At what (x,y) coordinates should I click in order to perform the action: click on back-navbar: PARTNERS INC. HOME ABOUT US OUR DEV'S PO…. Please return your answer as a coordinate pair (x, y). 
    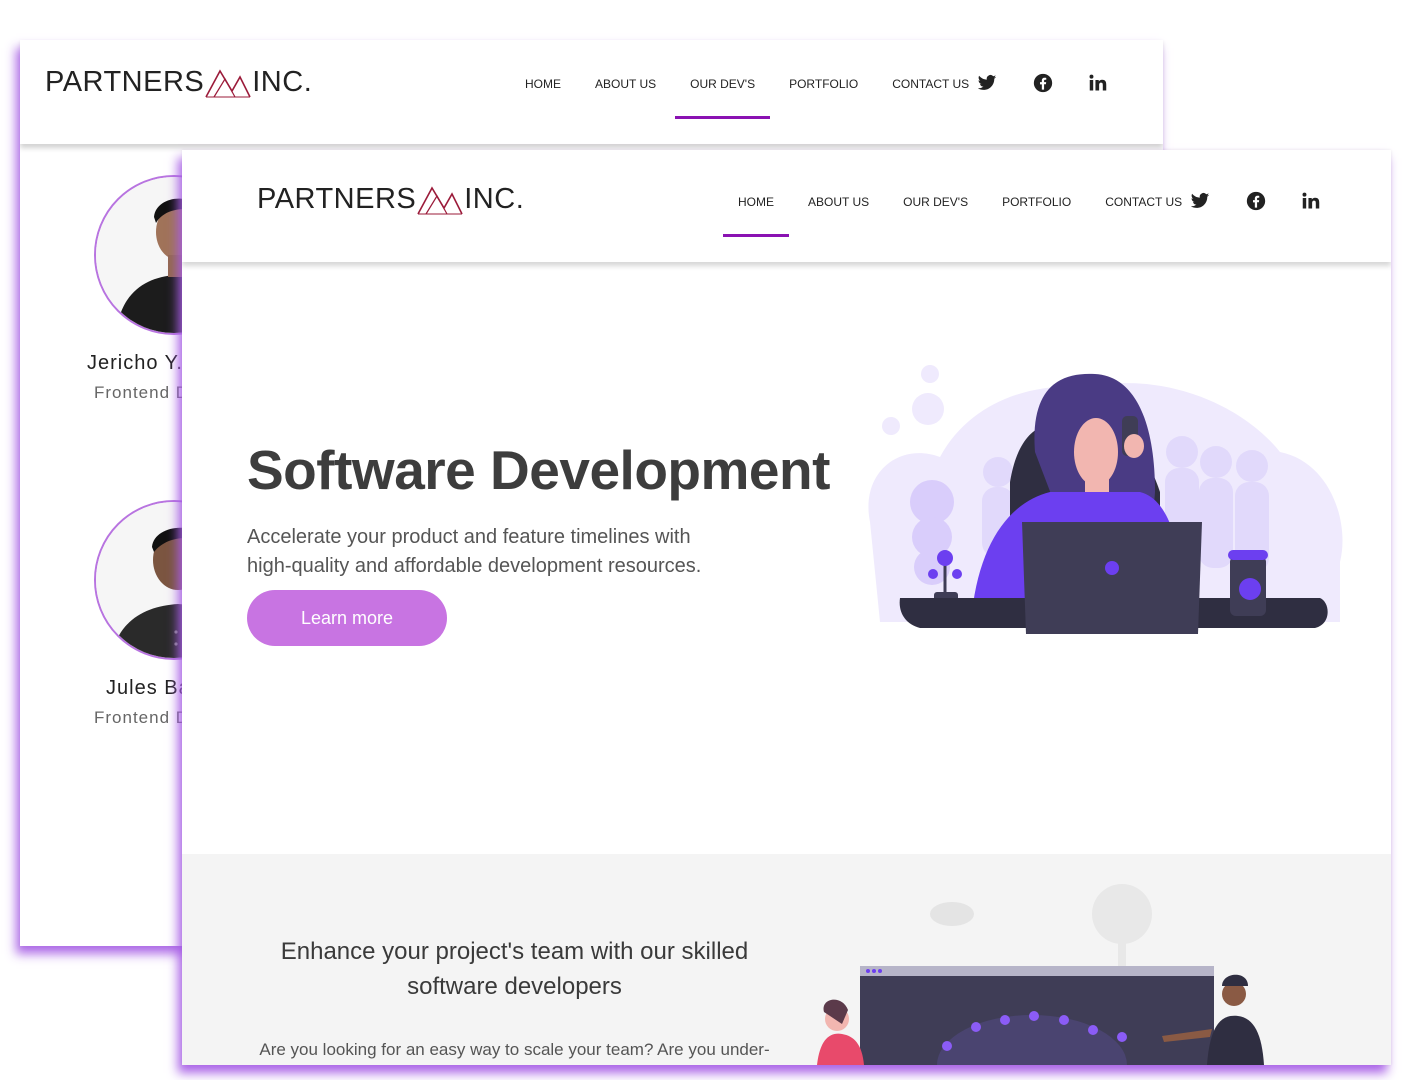
    Looking at the image, I should click on (591, 92).